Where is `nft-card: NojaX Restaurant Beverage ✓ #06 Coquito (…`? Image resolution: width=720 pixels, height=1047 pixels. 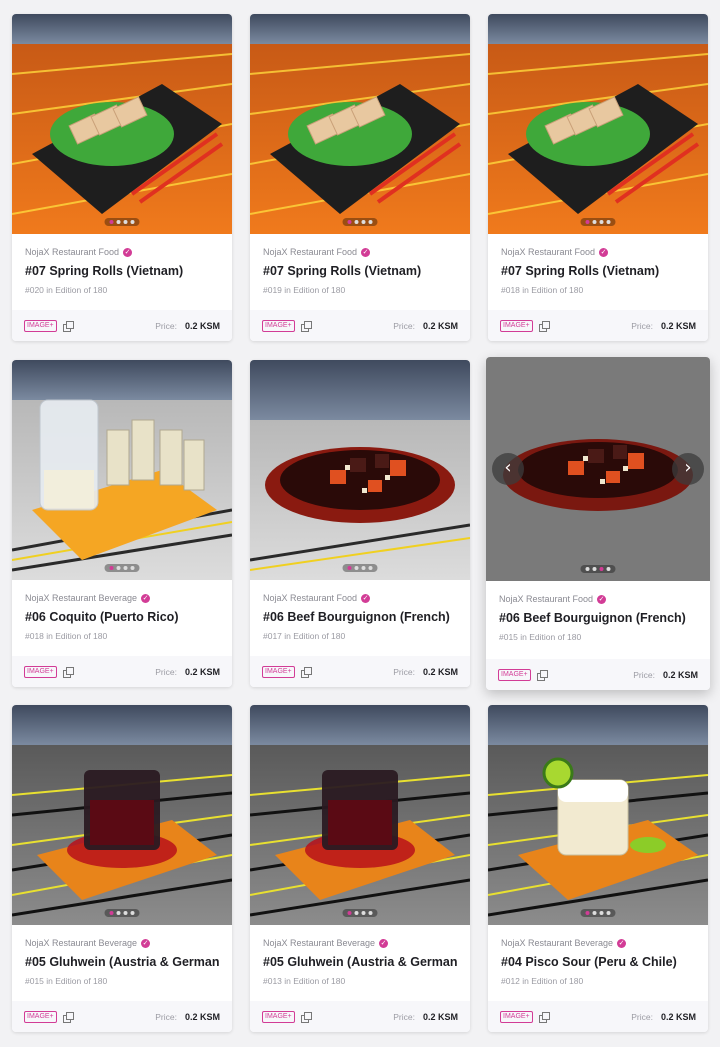 nft-card: NojaX Restaurant Beverage ✓ #06 Coquito (… is located at coordinates (122, 523).